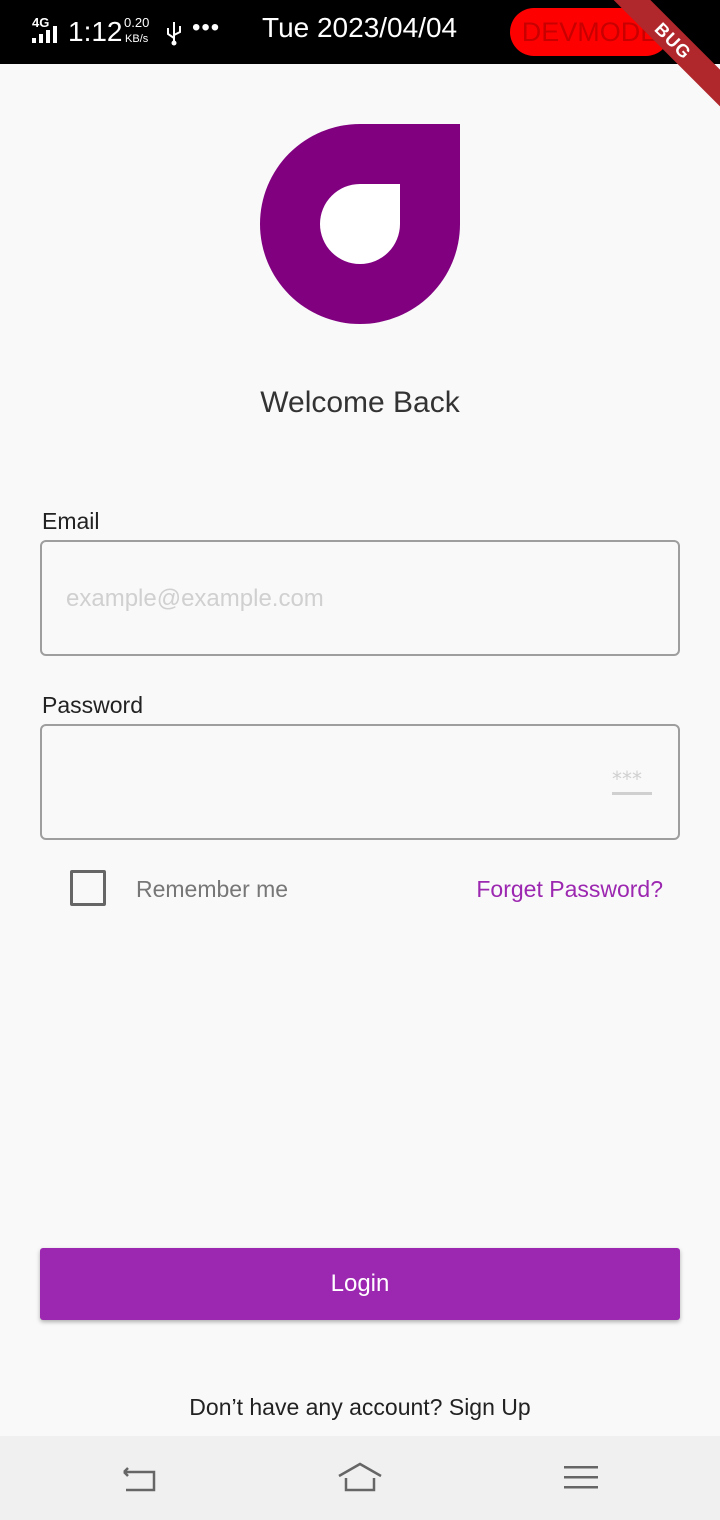 The width and height of the screenshot is (720, 1520). What do you see at coordinates (137, 39) in the screenshot?
I see `speed-unit: KB/s` at bounding box center [137, 39].